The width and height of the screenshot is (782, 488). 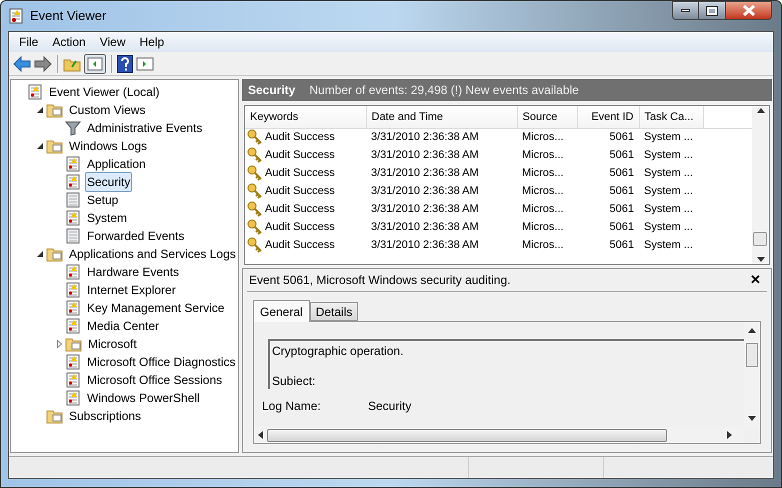 I want to click on pane-toggle-icon, so click(x=95, y=64).